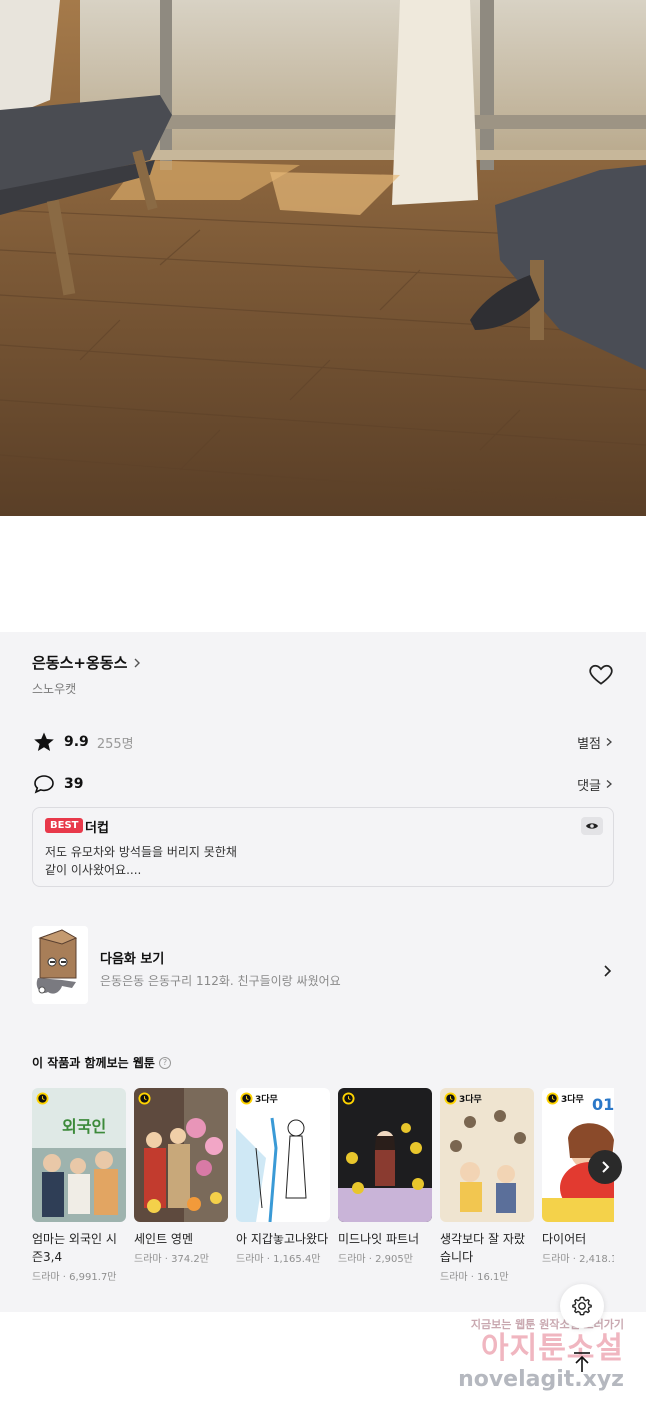 The image size is (646, 1427). I want to click on recommendation-title: 아 지갑놓고나왔다, so click(282, 1239).